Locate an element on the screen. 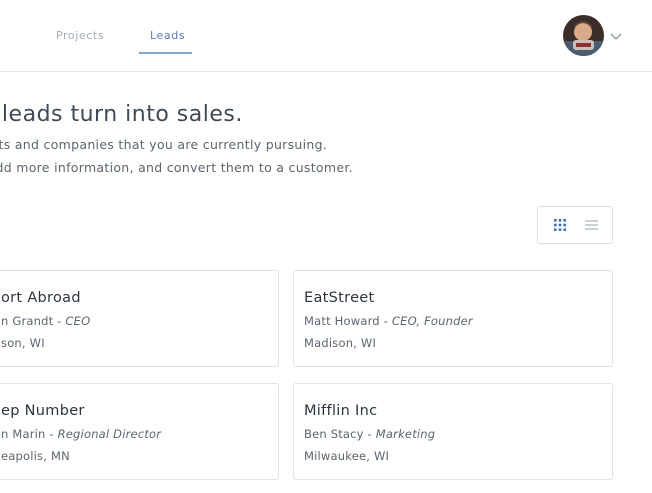  contact-name: n Grandt is located at coordinates (27, 321).